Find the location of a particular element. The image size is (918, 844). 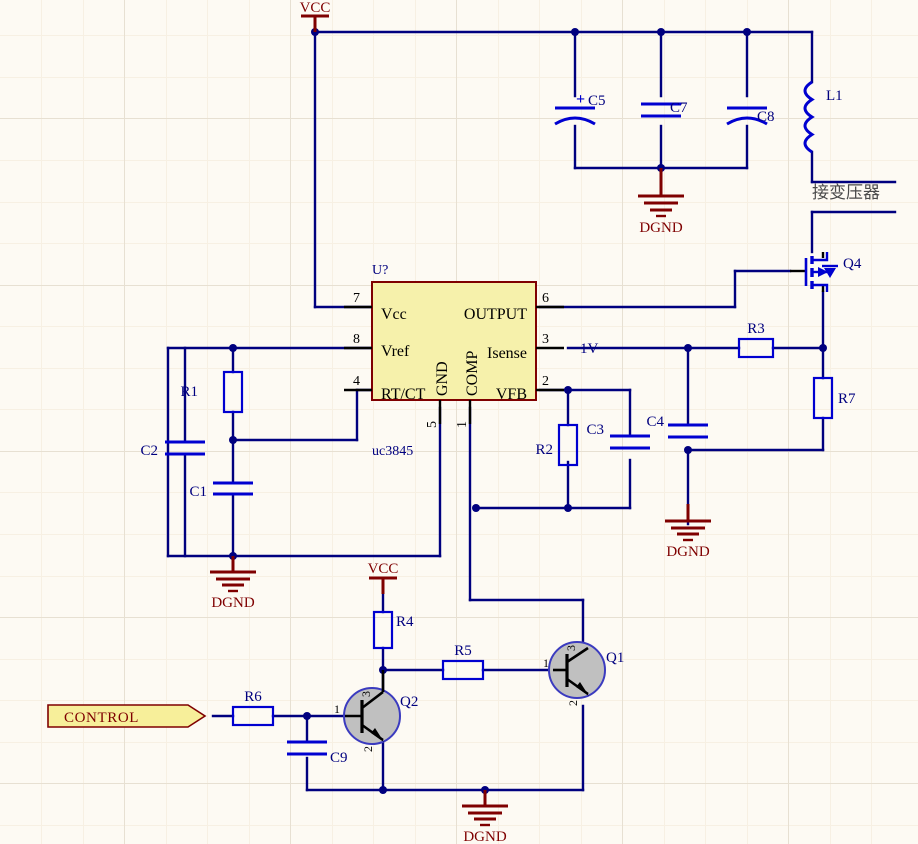

c2-label: C2 is located at coordinates (149, 451).